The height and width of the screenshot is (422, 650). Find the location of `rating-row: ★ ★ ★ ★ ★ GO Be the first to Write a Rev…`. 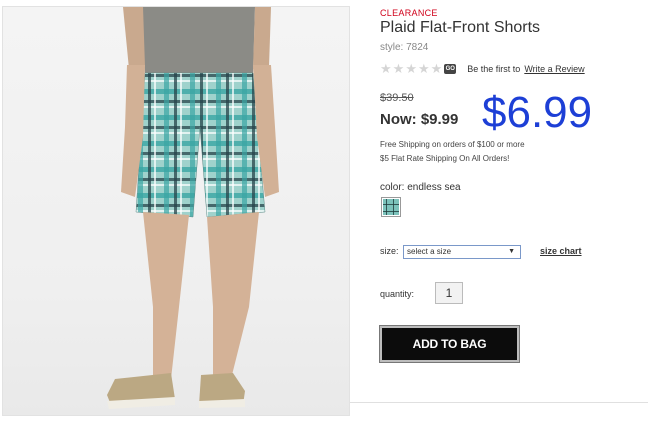

rating-row: ★ ★ ★ ★ ★ GO Be the first to Write a Rev… is located at coordinates (482, 68).